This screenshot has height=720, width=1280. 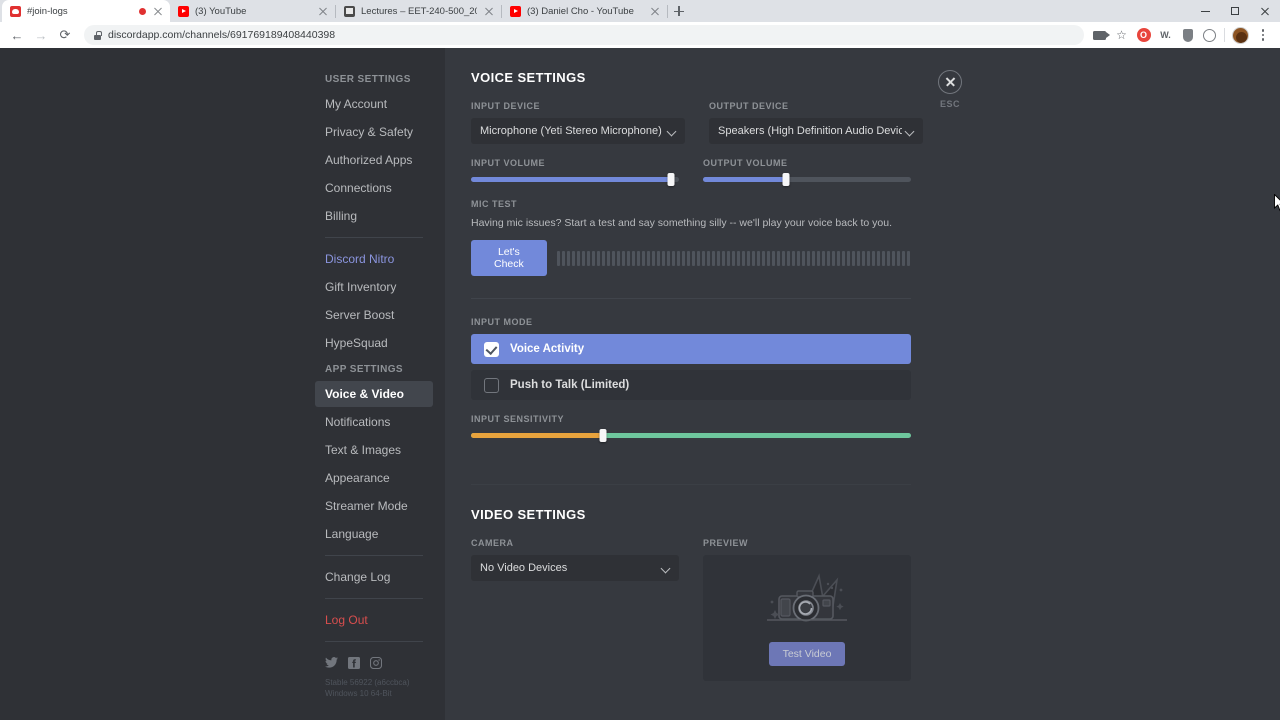 What do you see at coordinates (691, 172) in the screenshot?
I see `volume-row: INPUT VOLUME OUTPUT VOLUME` at bounding box center [691, 172].